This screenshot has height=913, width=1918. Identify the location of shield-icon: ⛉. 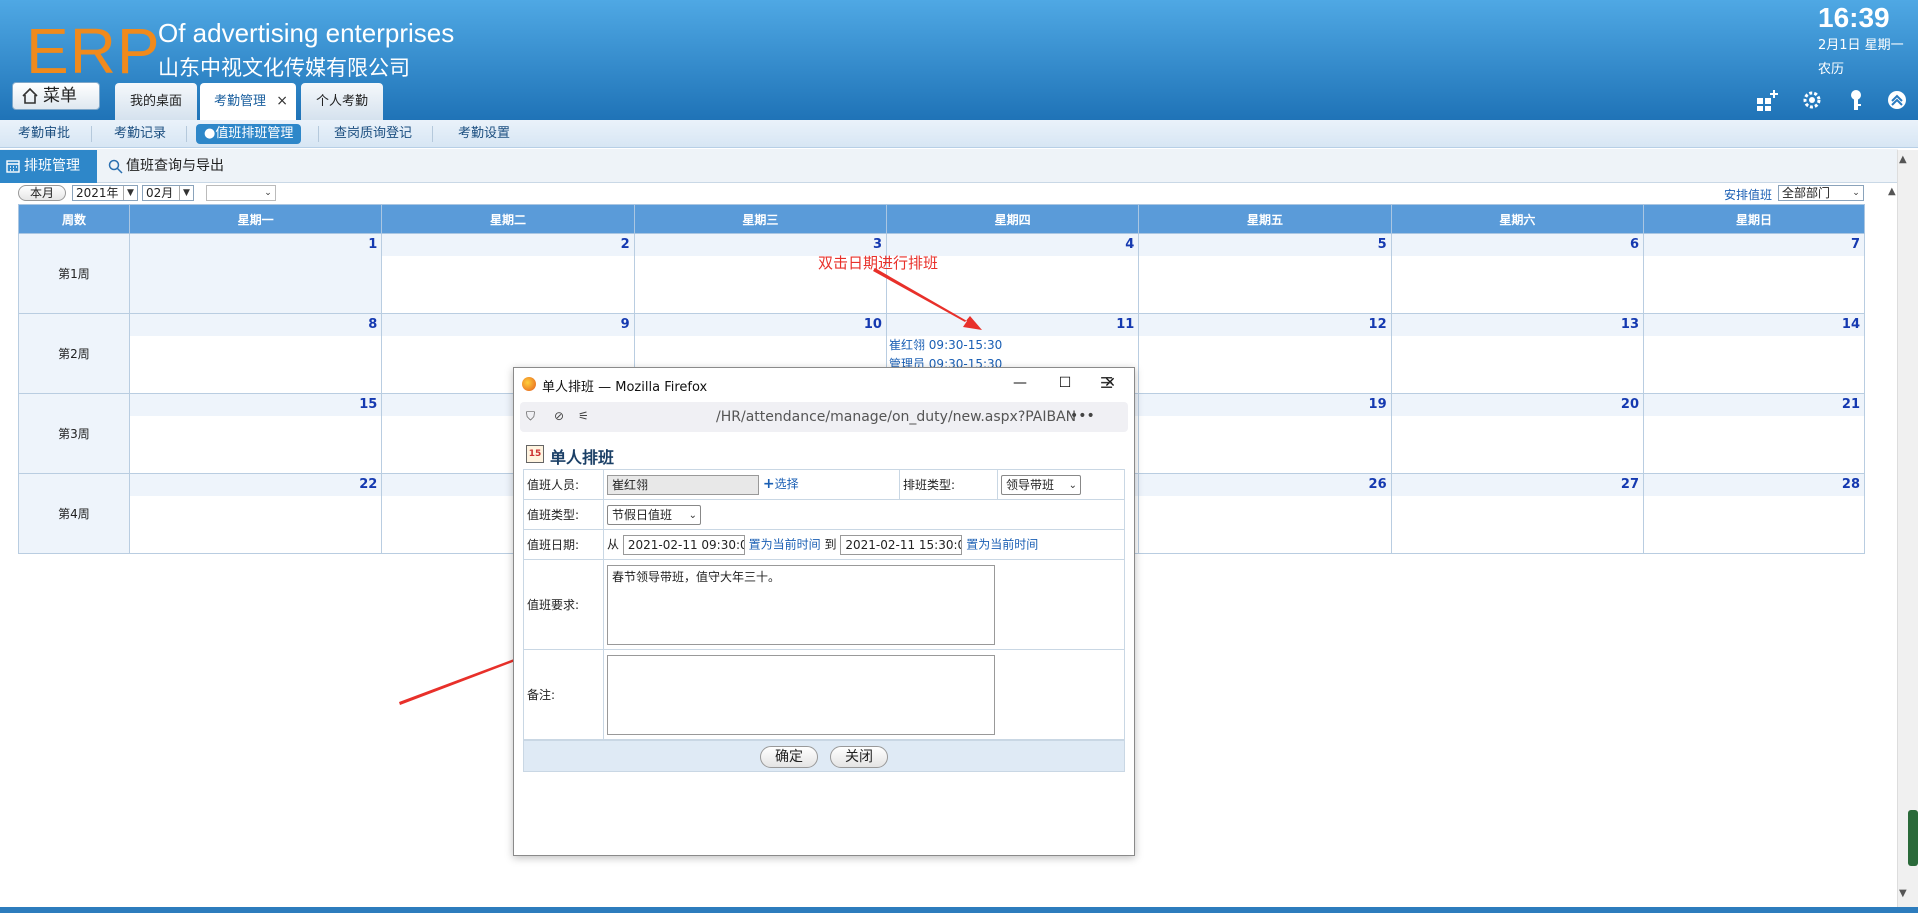
(533, 417).